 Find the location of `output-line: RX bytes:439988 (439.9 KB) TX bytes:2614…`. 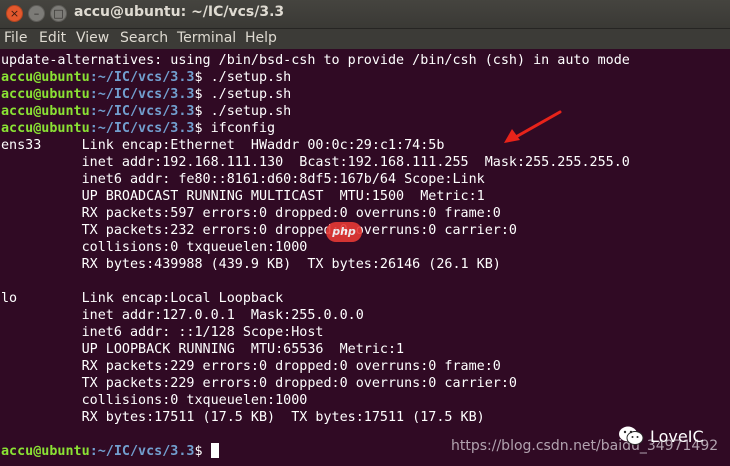

output-line: RX bytes:439988 (439.9 KB) TX bytes:2614… is located at coordinates (251, 264).